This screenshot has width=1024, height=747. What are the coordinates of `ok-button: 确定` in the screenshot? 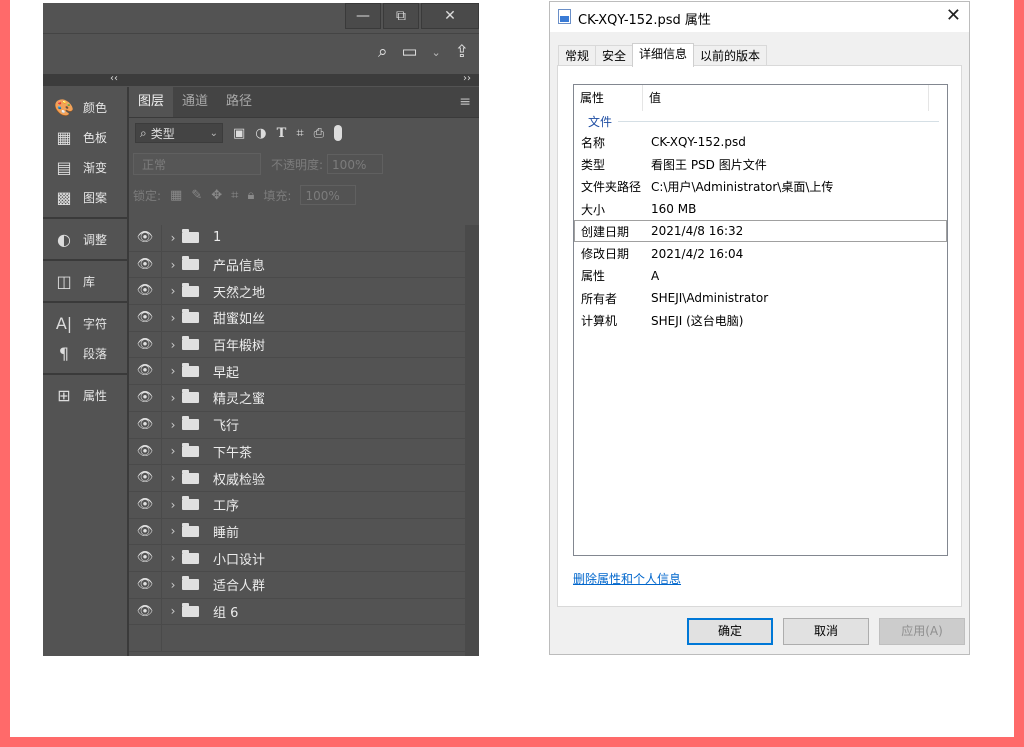 It's located at (730, 631).